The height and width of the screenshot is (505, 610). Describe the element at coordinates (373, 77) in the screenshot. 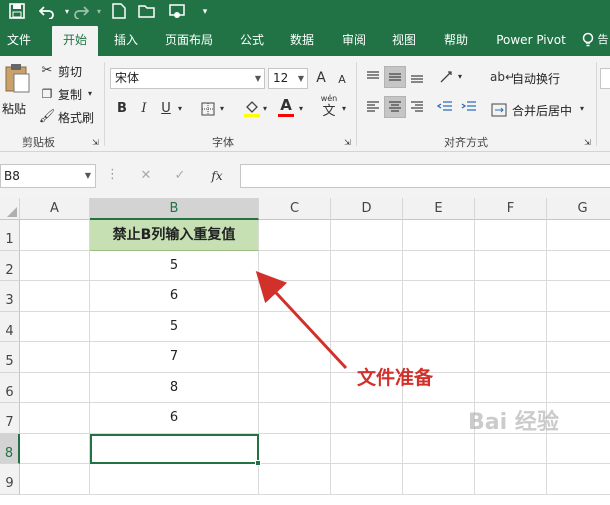

I see `align-top-button` at that location.